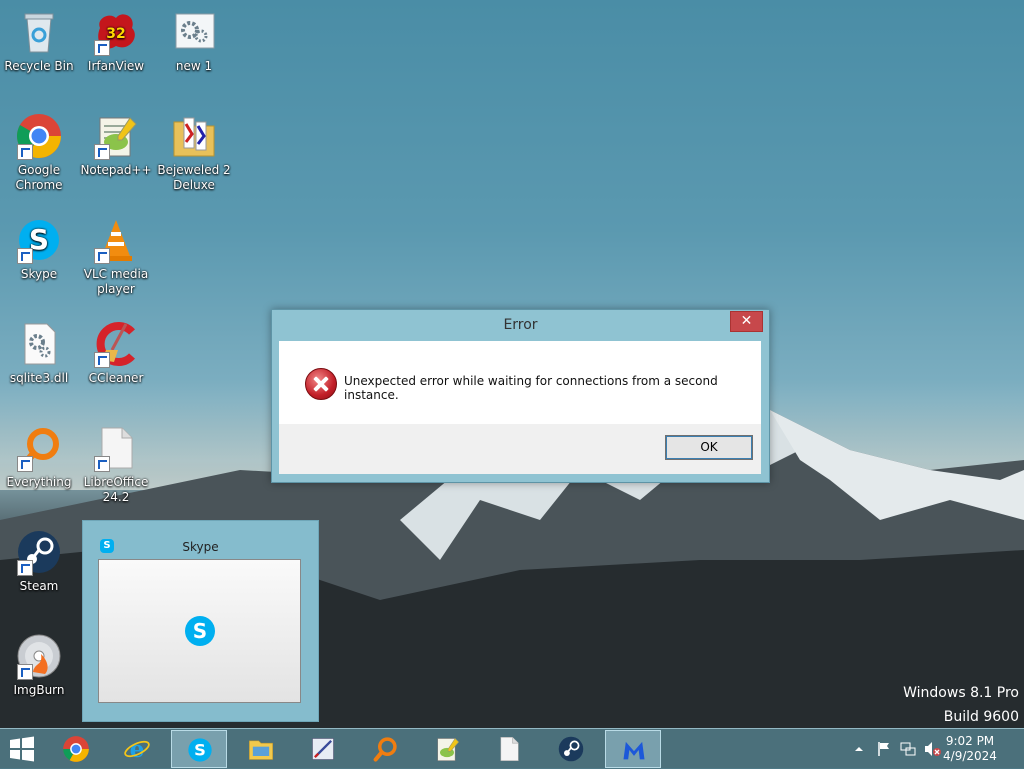 The width and height of the screenshot is (1024, 769). I want to click on taskbar-libreoffice, so click(509, 749).